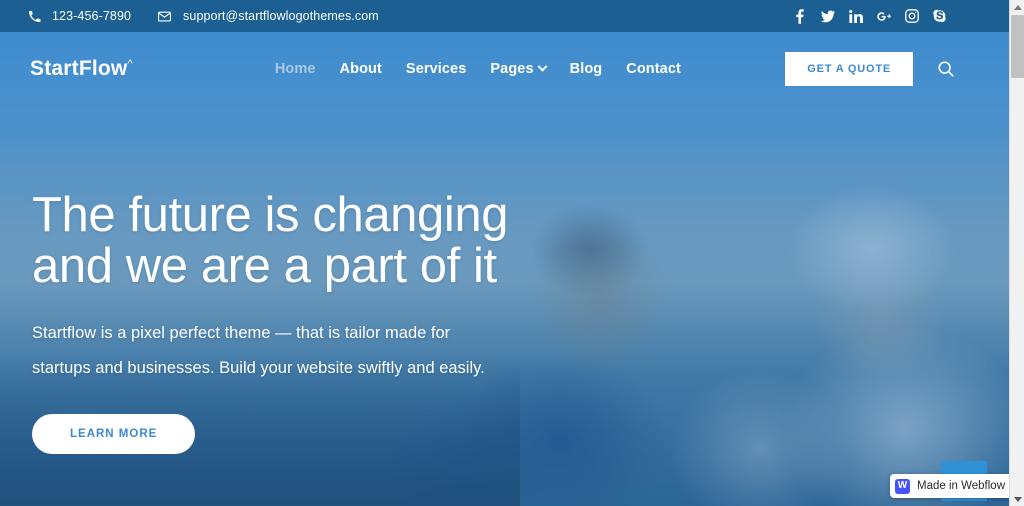  What do you see at coordinates (912, 16) in the screenshot?
I see `instagram-icon` at bounding box center [912, 16].